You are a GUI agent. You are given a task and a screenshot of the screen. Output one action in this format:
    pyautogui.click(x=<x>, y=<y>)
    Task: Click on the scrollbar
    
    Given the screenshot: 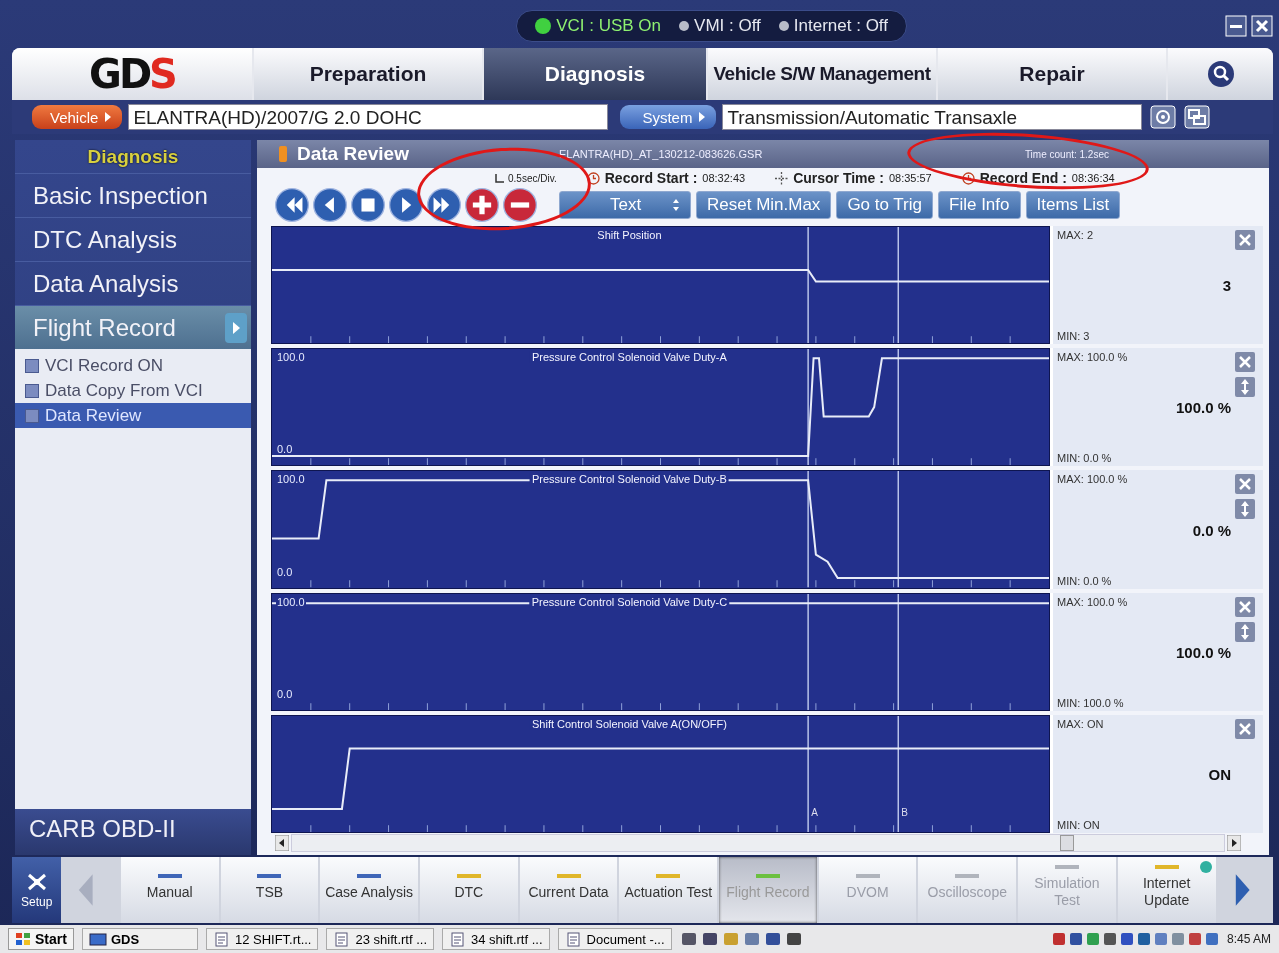 What is the action you would take?
    pyautogui.click(x=763, y=844)
    